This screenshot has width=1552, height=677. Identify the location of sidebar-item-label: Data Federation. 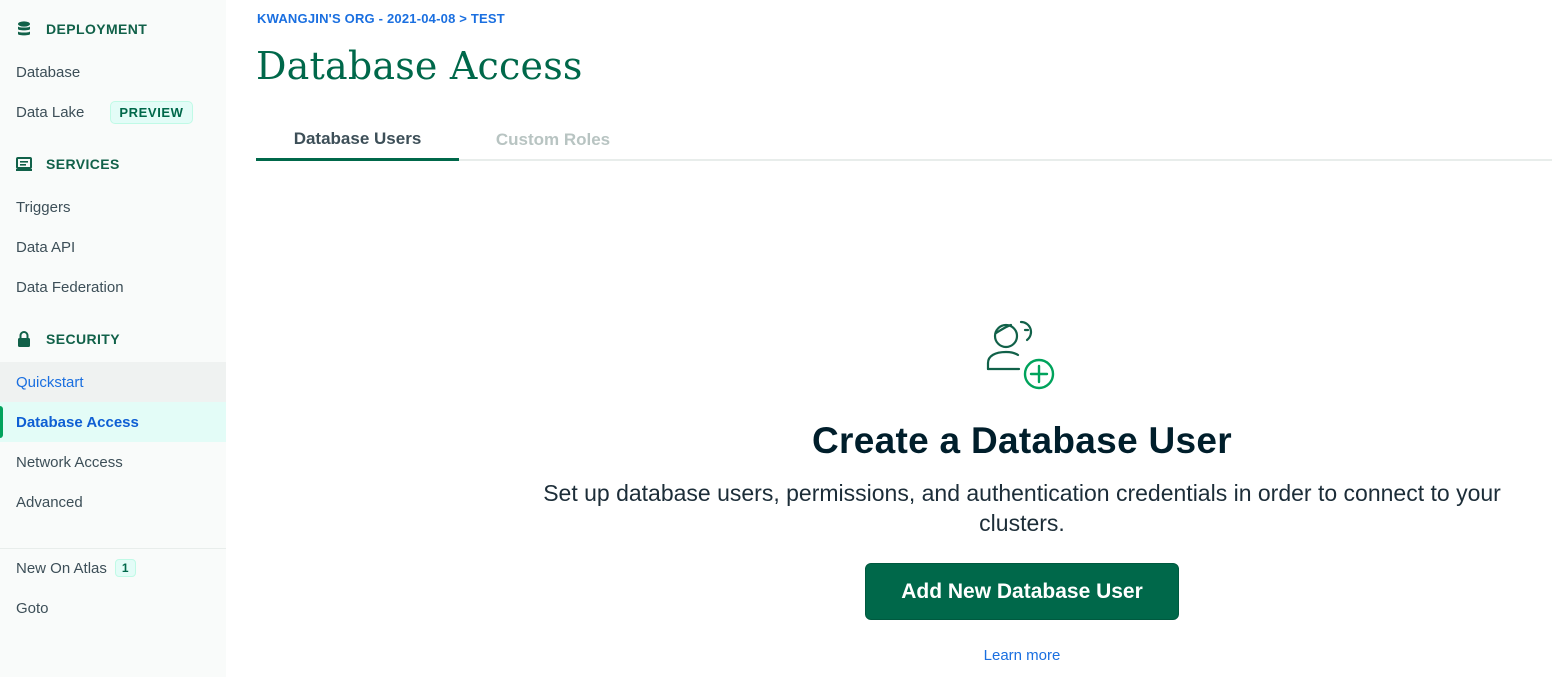
(70, 287).